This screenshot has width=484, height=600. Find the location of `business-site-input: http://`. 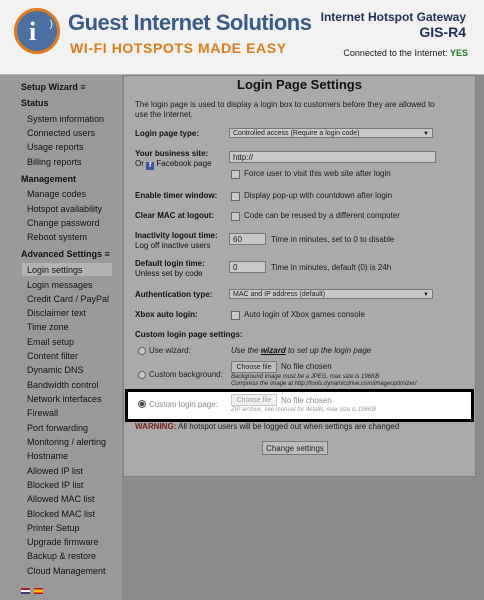

business-site-input: http:// is located at coordinates (332, 157).